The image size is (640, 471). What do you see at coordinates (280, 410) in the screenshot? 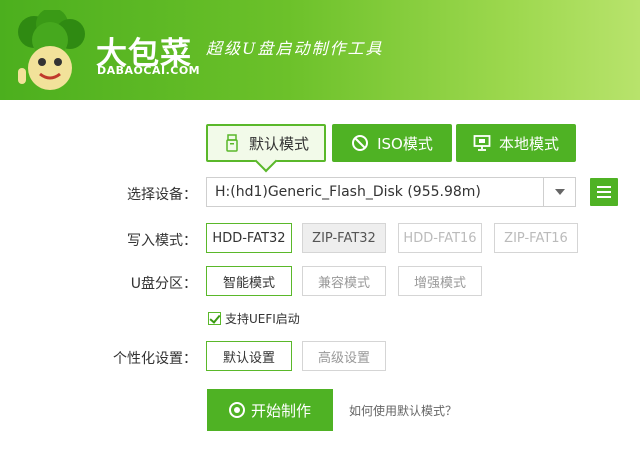
I see `start-label: 开始制作` at bounding box center [280, 410].